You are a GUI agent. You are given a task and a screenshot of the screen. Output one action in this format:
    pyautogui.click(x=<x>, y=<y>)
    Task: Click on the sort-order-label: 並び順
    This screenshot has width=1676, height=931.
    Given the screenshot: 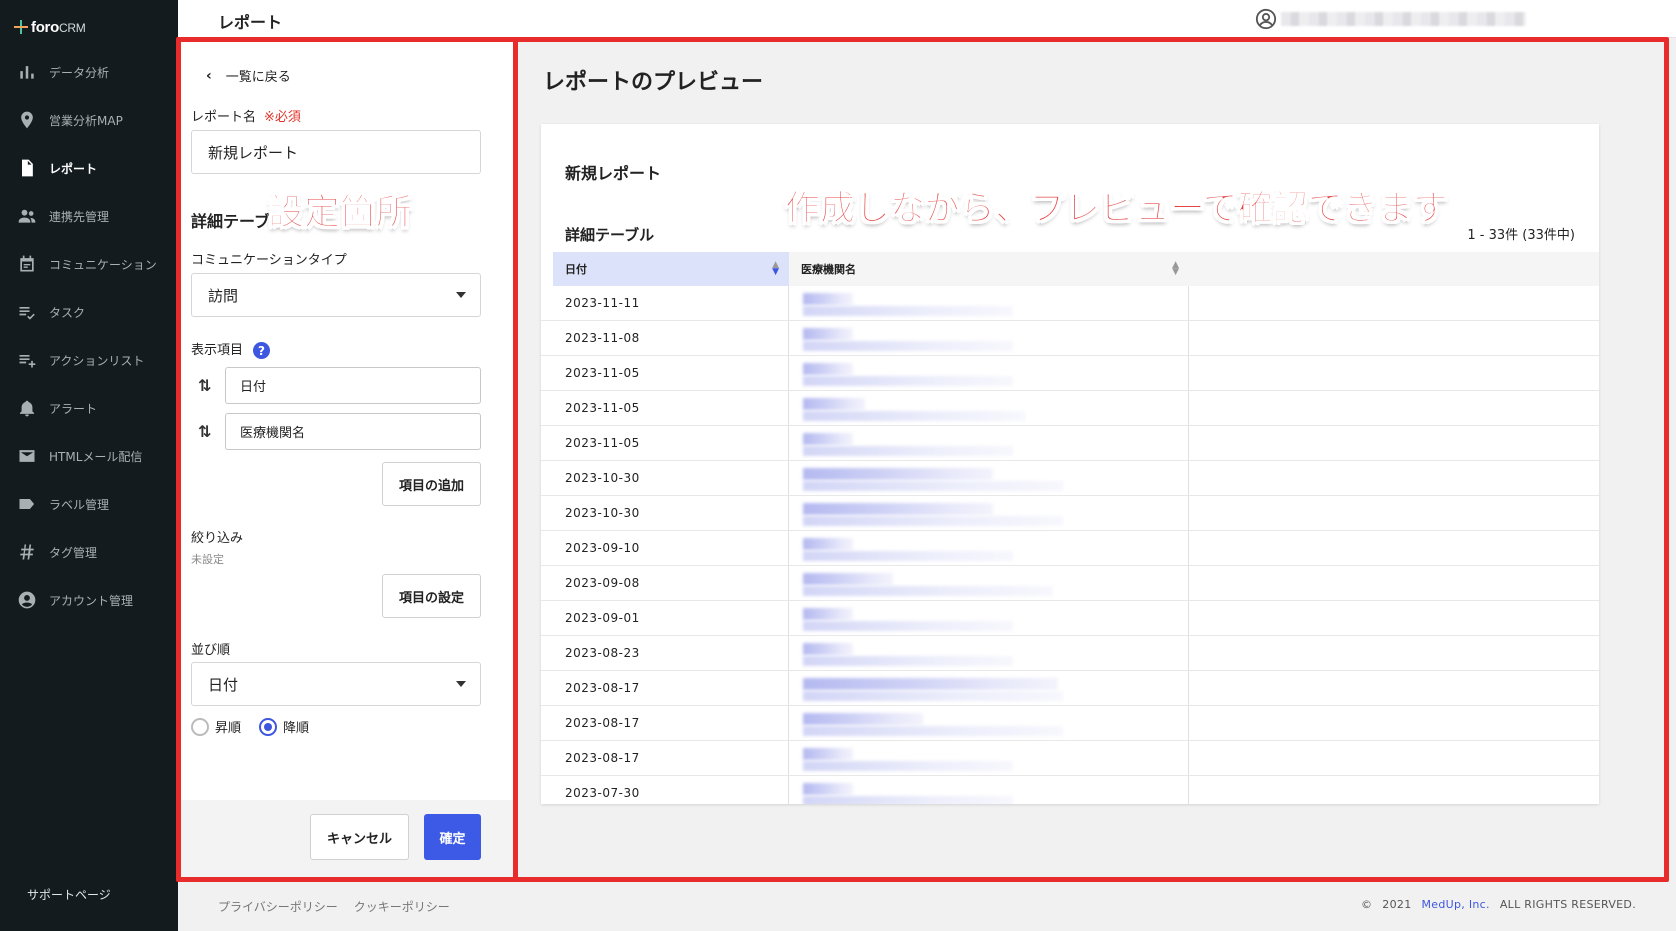 What is the action you would take?
    pyautogui.click(x=211, y=650)
    